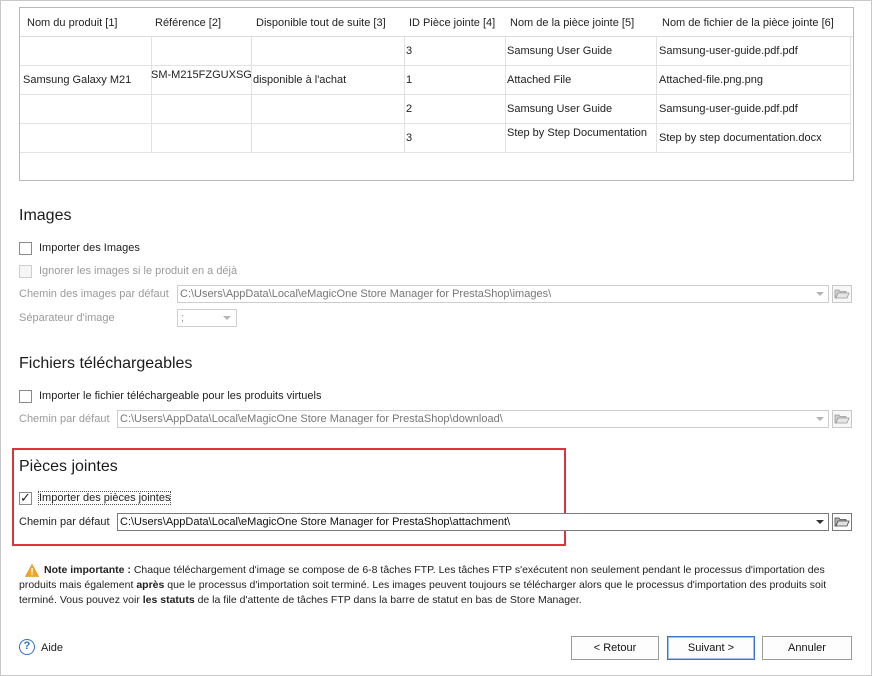 The height and width of the screenshot is (676, 872). I want to click on attachments-browse-button, so click(842, 522).